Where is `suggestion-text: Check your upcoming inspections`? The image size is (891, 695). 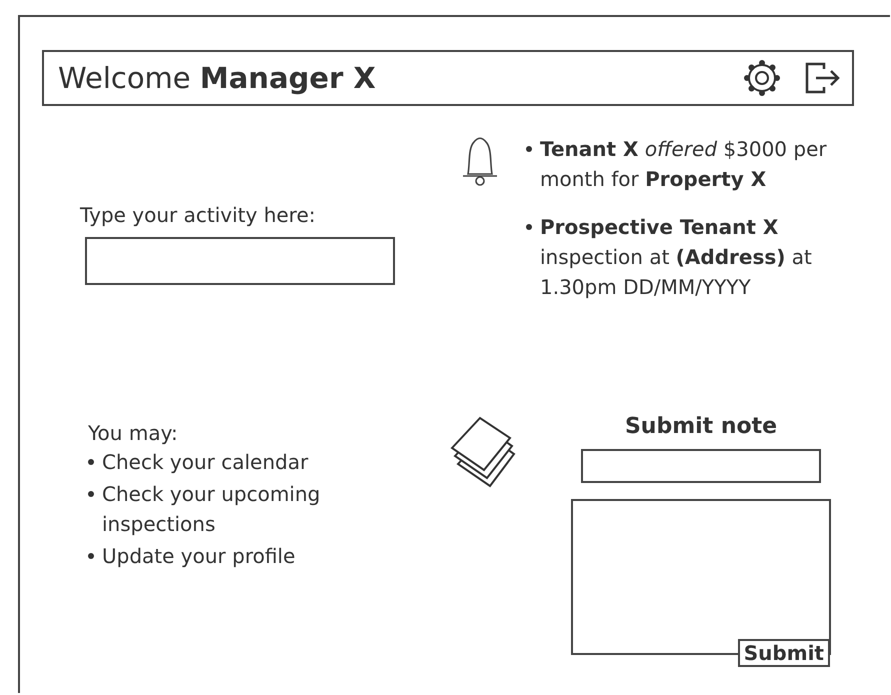
suggestion-text: Check your upcoming inspections is located at coordinates (212, 509).